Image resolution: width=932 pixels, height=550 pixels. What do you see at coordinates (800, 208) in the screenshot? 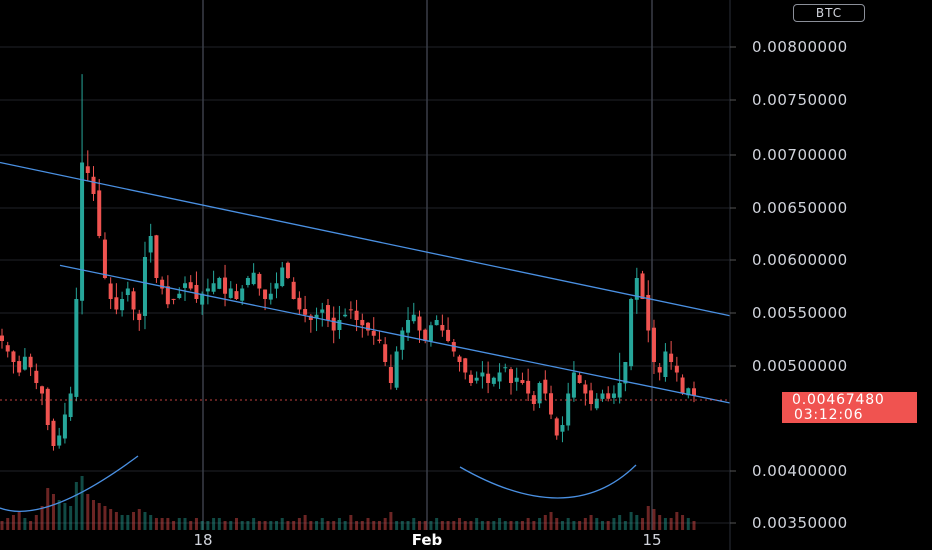
I see `price-tick-label: 0.00650000` at bounding box center [800, 208].